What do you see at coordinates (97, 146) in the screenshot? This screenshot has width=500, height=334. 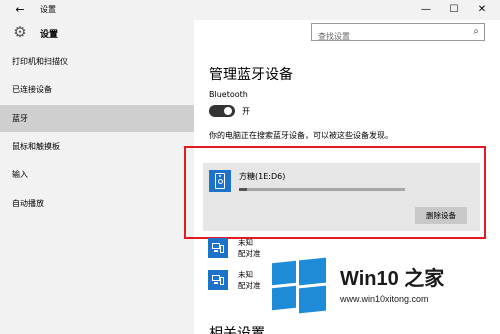 I see `sidebar-item-mouse-touchpad: 鼠标和触摸板` at bounding box center [97, 146].